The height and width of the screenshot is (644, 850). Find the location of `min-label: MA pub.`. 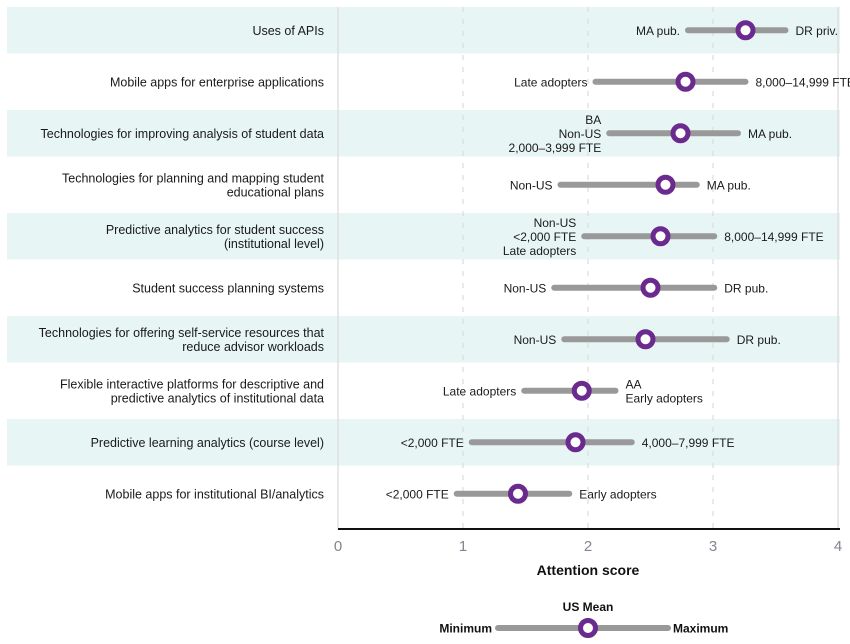

min-label: MA pub. is located at coordinates (658, 31).